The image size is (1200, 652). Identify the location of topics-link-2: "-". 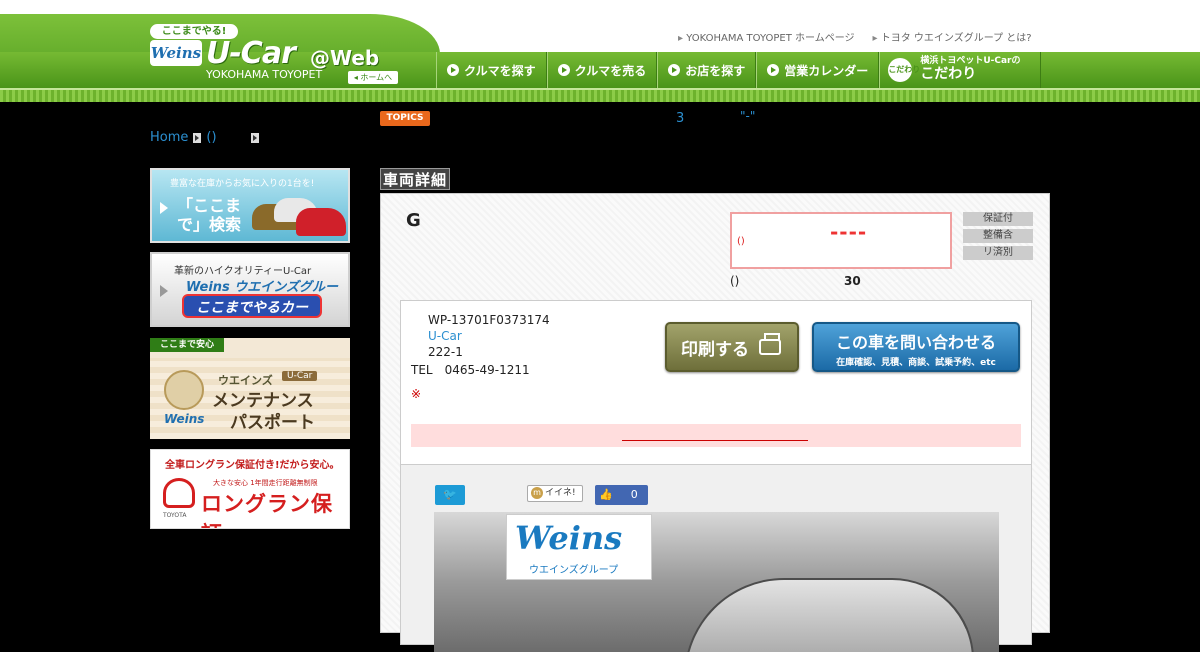
(747, 116).